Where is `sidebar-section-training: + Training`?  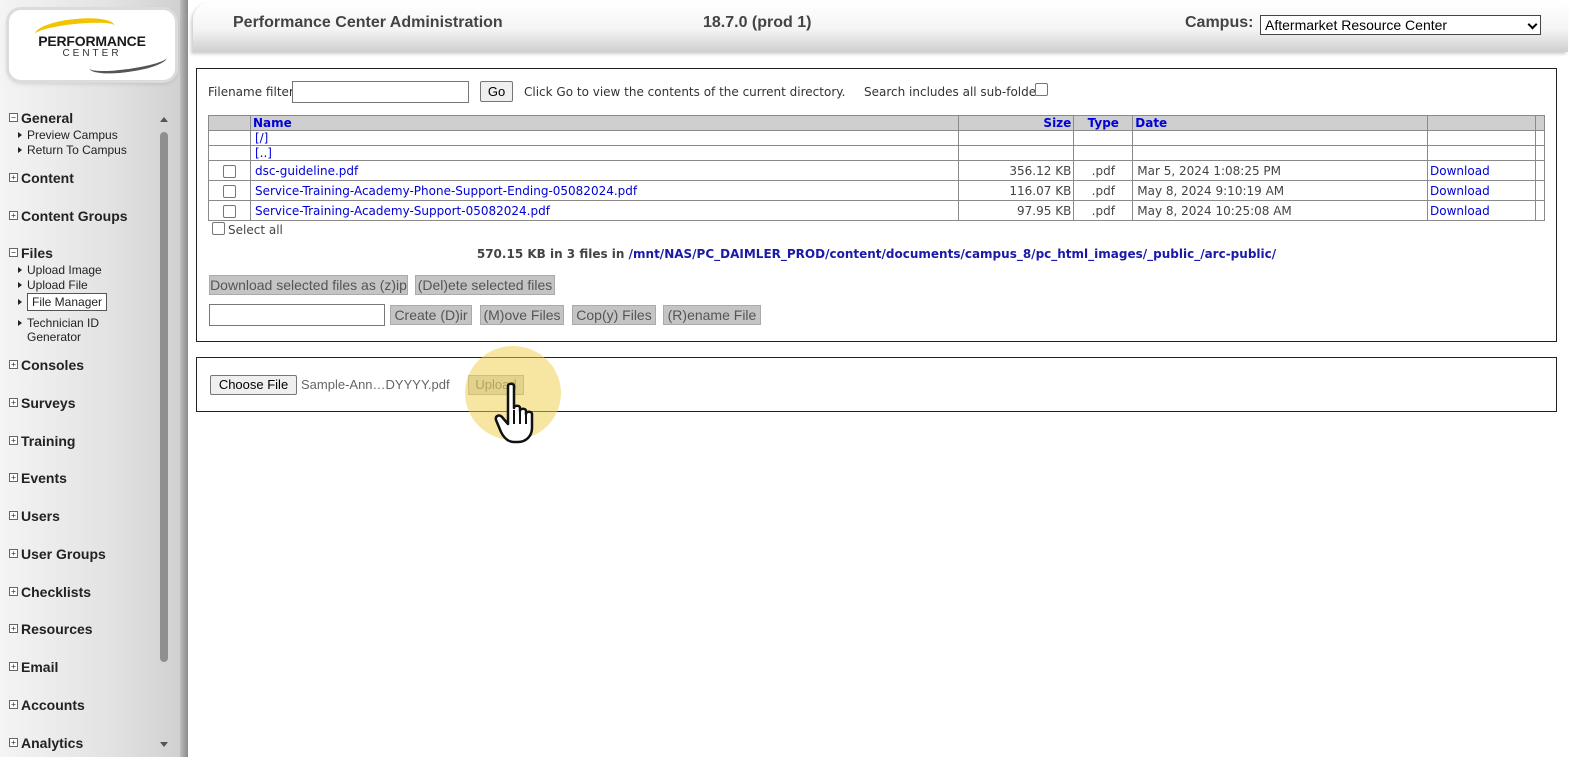
sidebar-section-training: + Training is located at coordinates (42, 441).